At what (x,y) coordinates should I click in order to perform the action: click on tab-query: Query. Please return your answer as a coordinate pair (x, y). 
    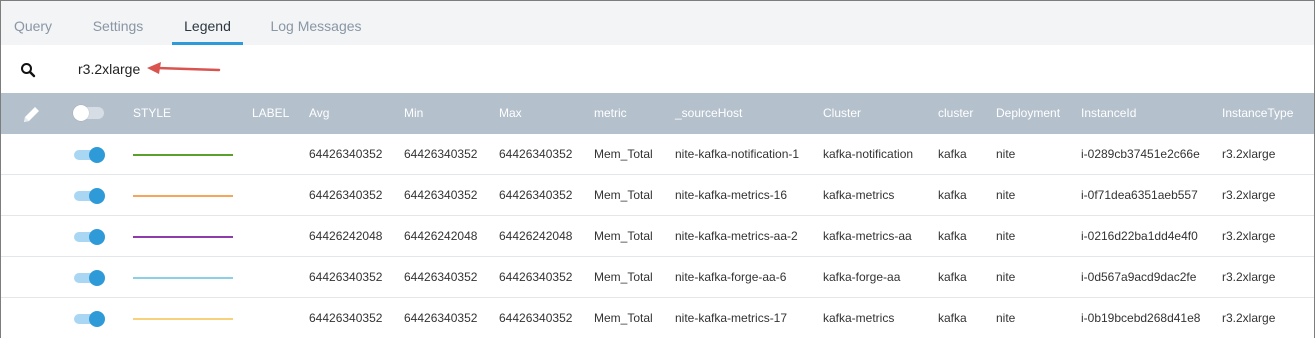
    Looking at the image, I should click on (33, 23).